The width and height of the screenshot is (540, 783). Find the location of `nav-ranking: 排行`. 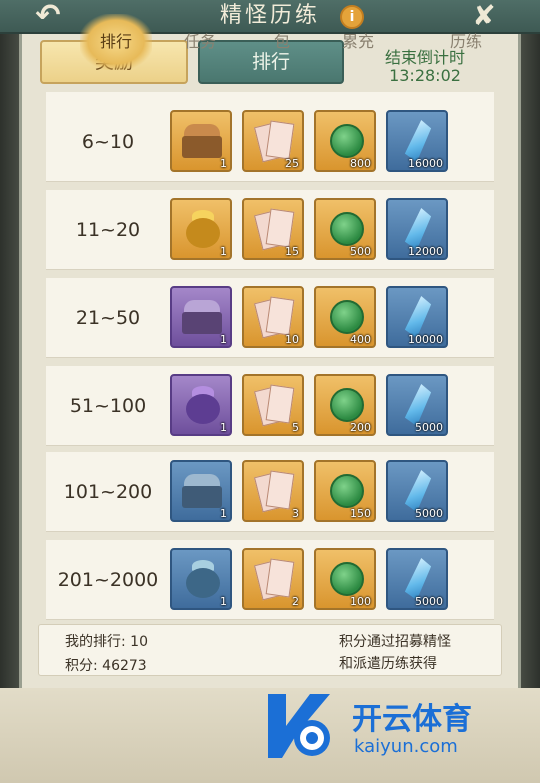

nav-ranking: 排行 is located at coordinates (116, 42).